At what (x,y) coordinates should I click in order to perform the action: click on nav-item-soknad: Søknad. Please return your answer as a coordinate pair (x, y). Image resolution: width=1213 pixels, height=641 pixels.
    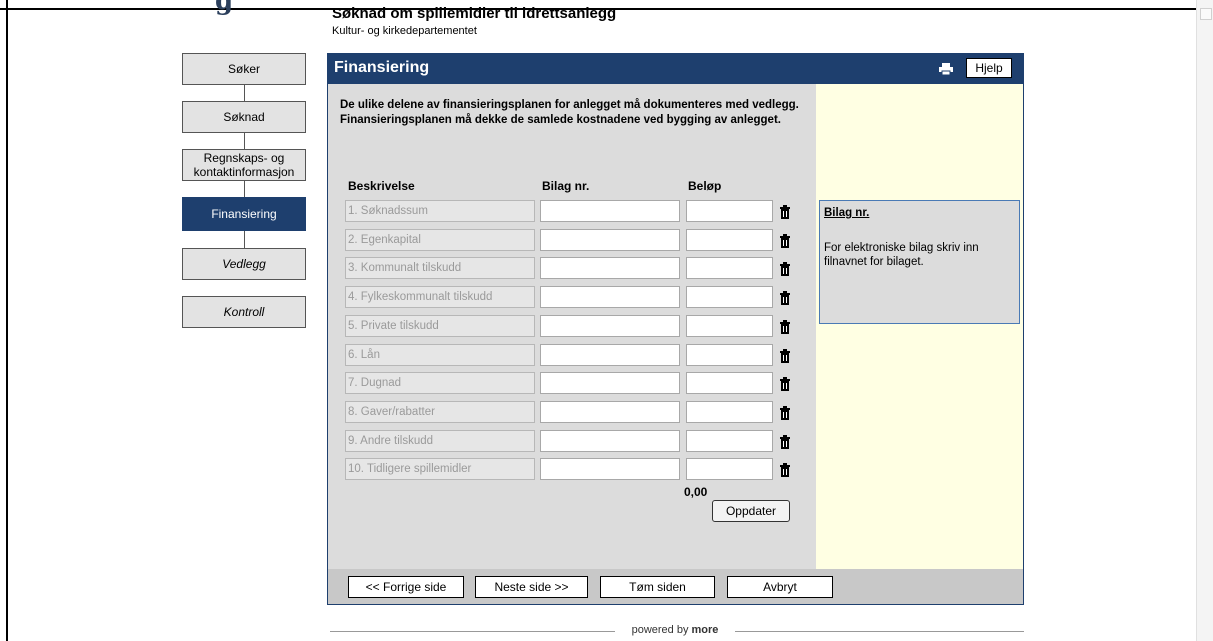
    Looking at the image, I should click on (244, 117).